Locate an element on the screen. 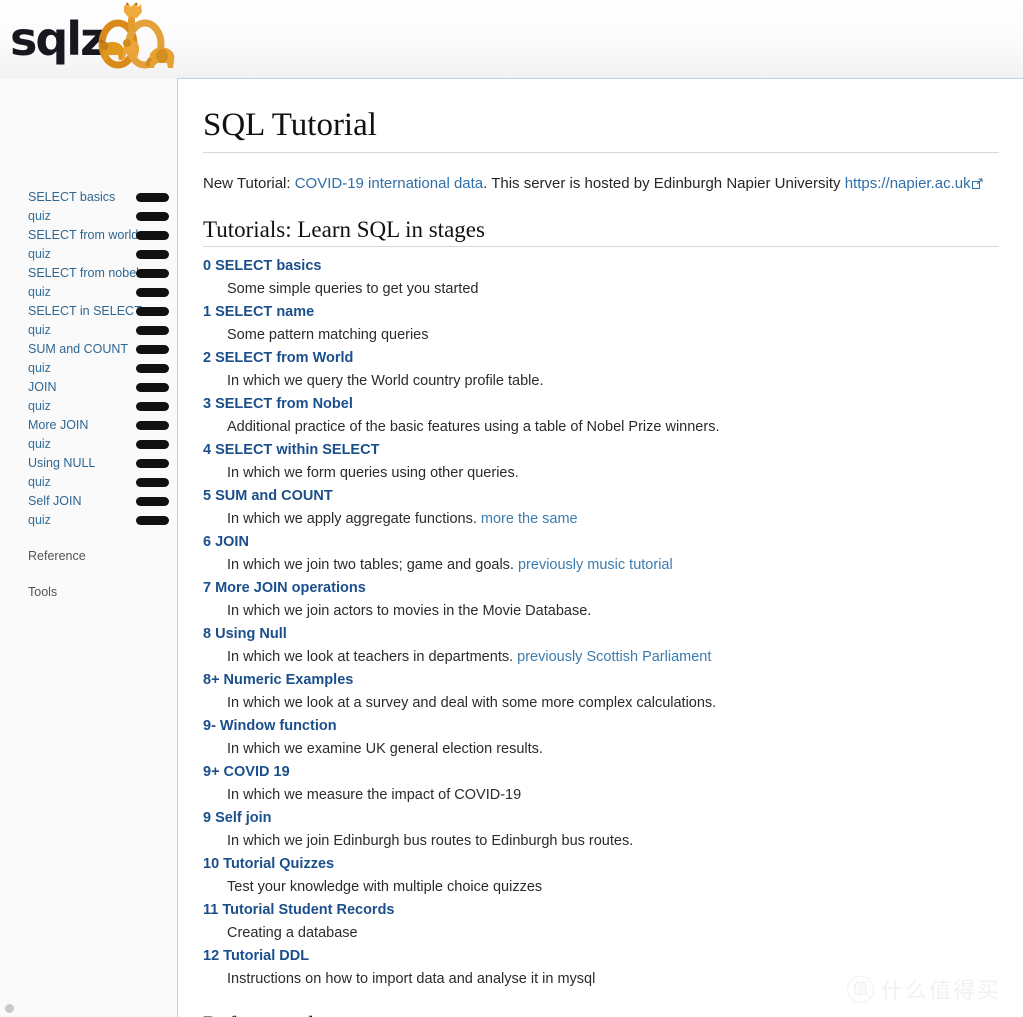 The width and height of the screenshot is (1023, 1017). tutorial-link: 9 Self join is located at coordinates (237, 818).